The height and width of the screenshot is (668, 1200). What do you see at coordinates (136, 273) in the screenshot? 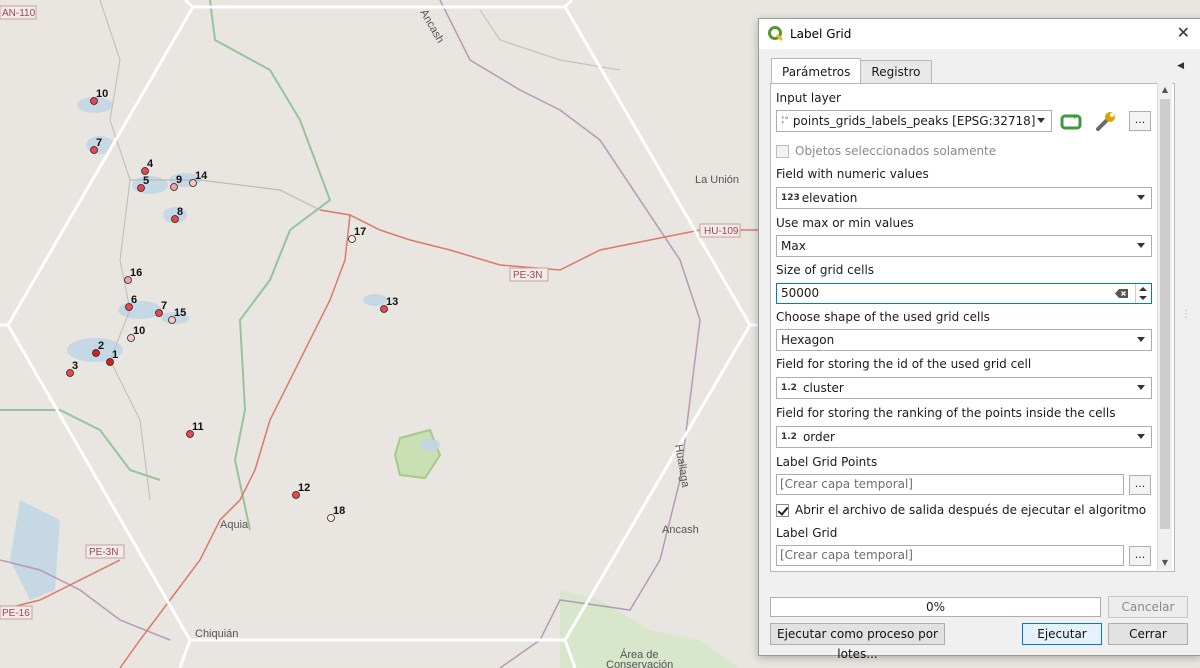
I see `peak-label: 16` at bounding box center [136, 273].